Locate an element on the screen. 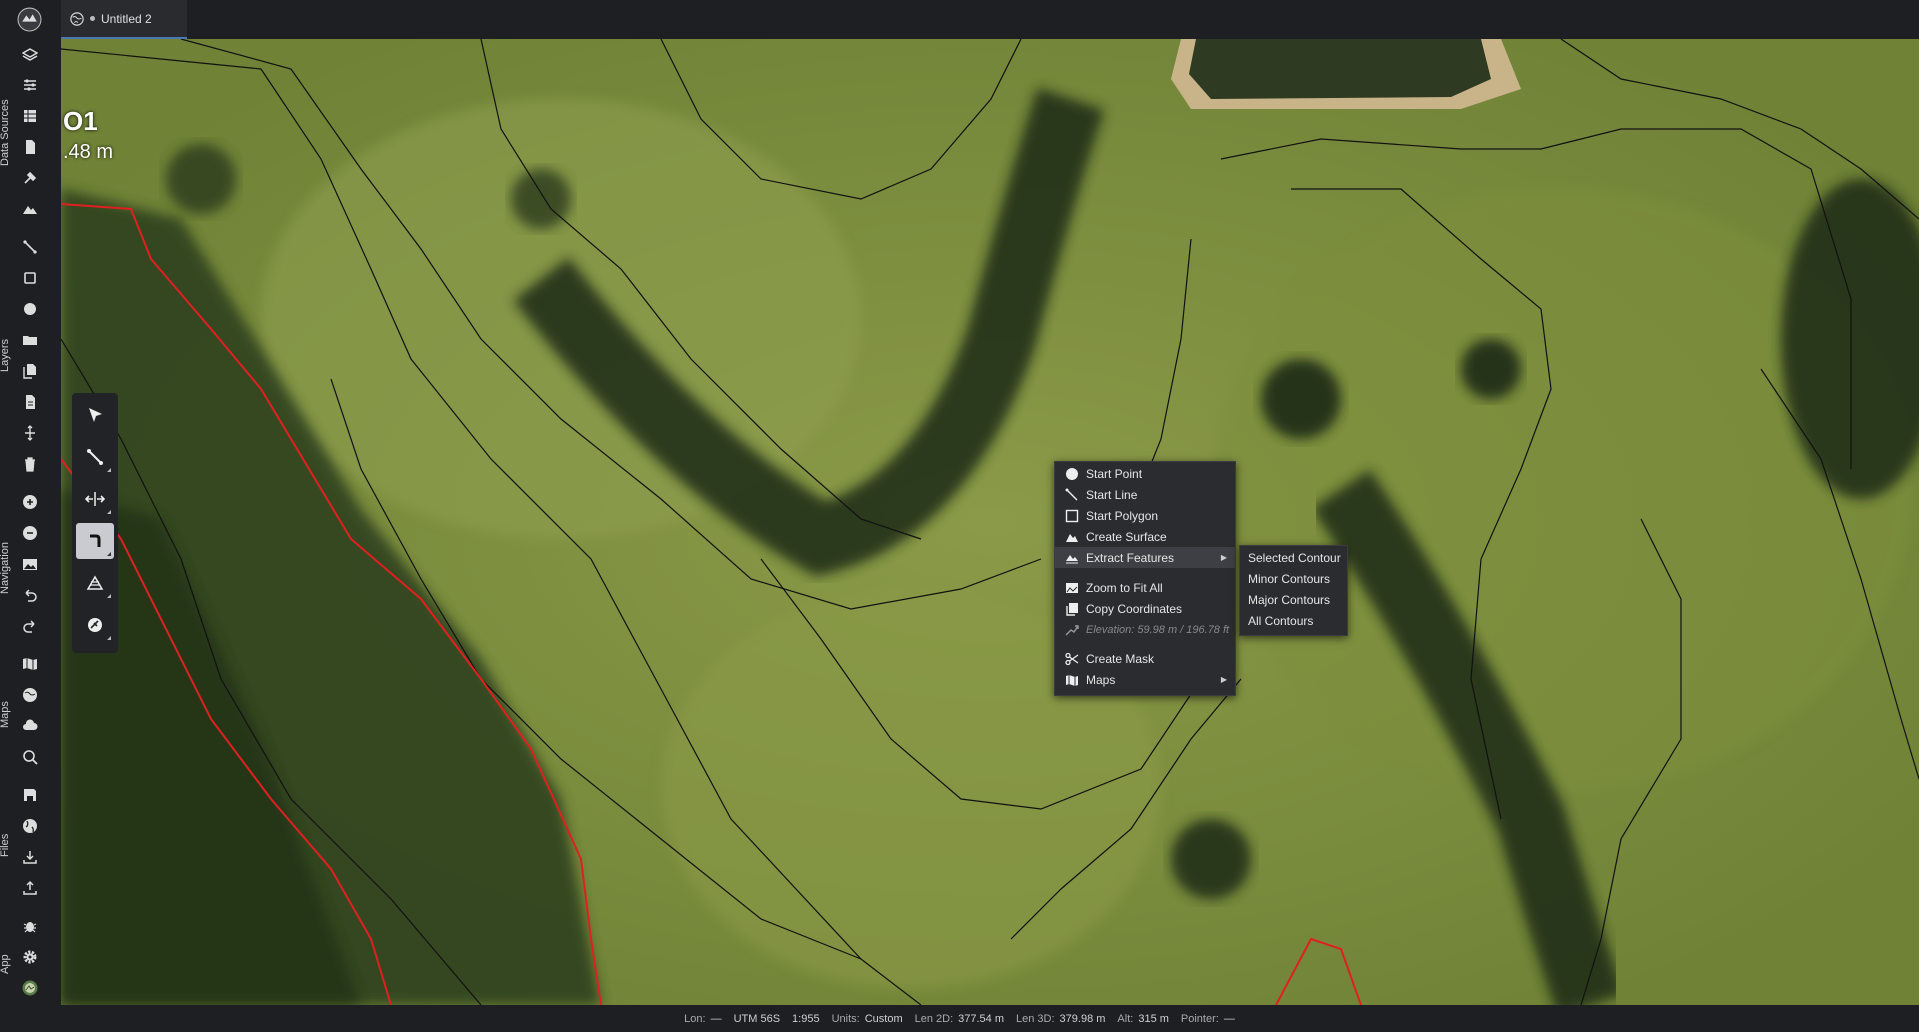  menu-item-copy-coordinates: Copy Coordinates is located at coordinates (1145, 608).